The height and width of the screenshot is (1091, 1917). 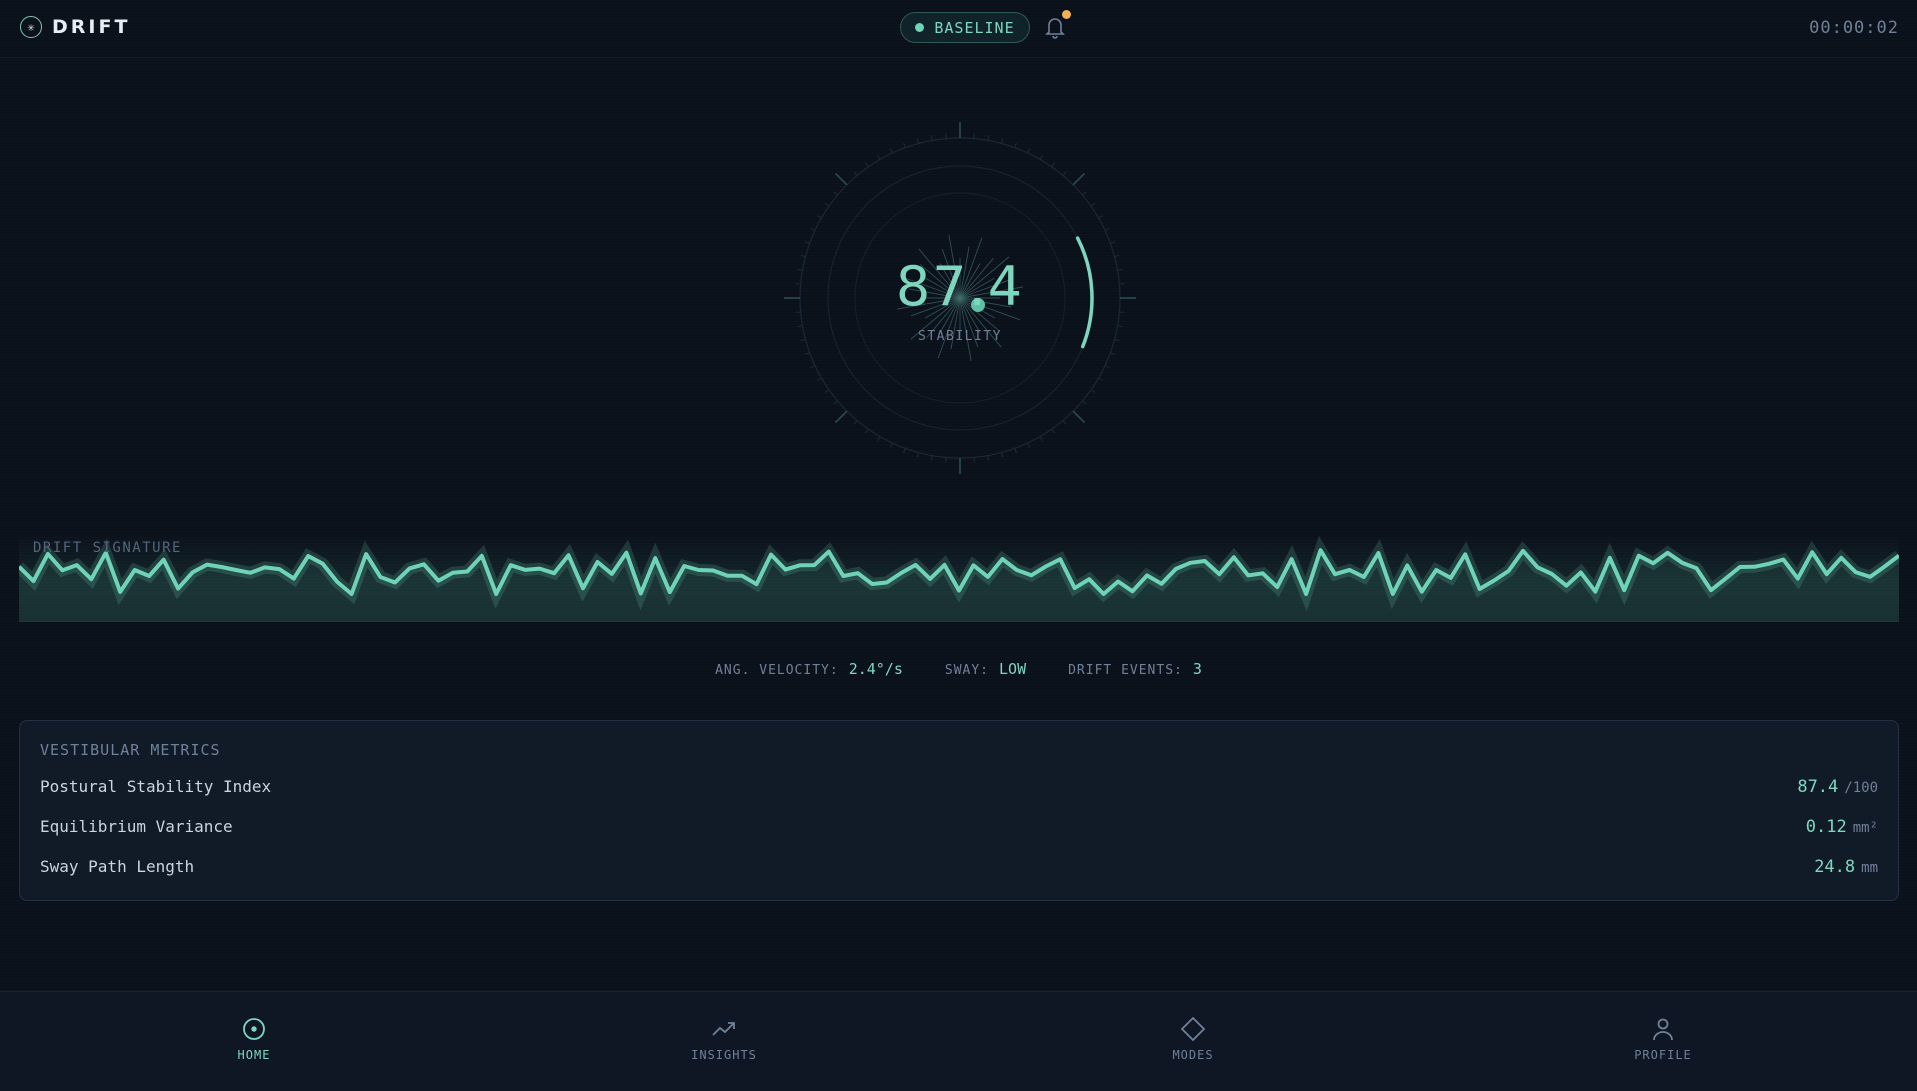 I want to click on bottom-nav: HOME INSIGHTS MODES PROFILE, so click(x=958, y=1041).